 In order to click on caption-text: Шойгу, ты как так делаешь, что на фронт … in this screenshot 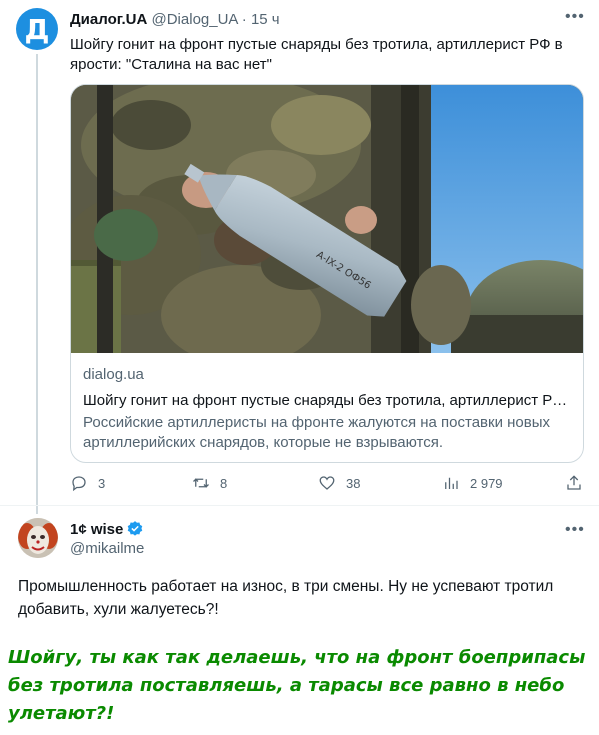, I will do `click(297, 685)`.